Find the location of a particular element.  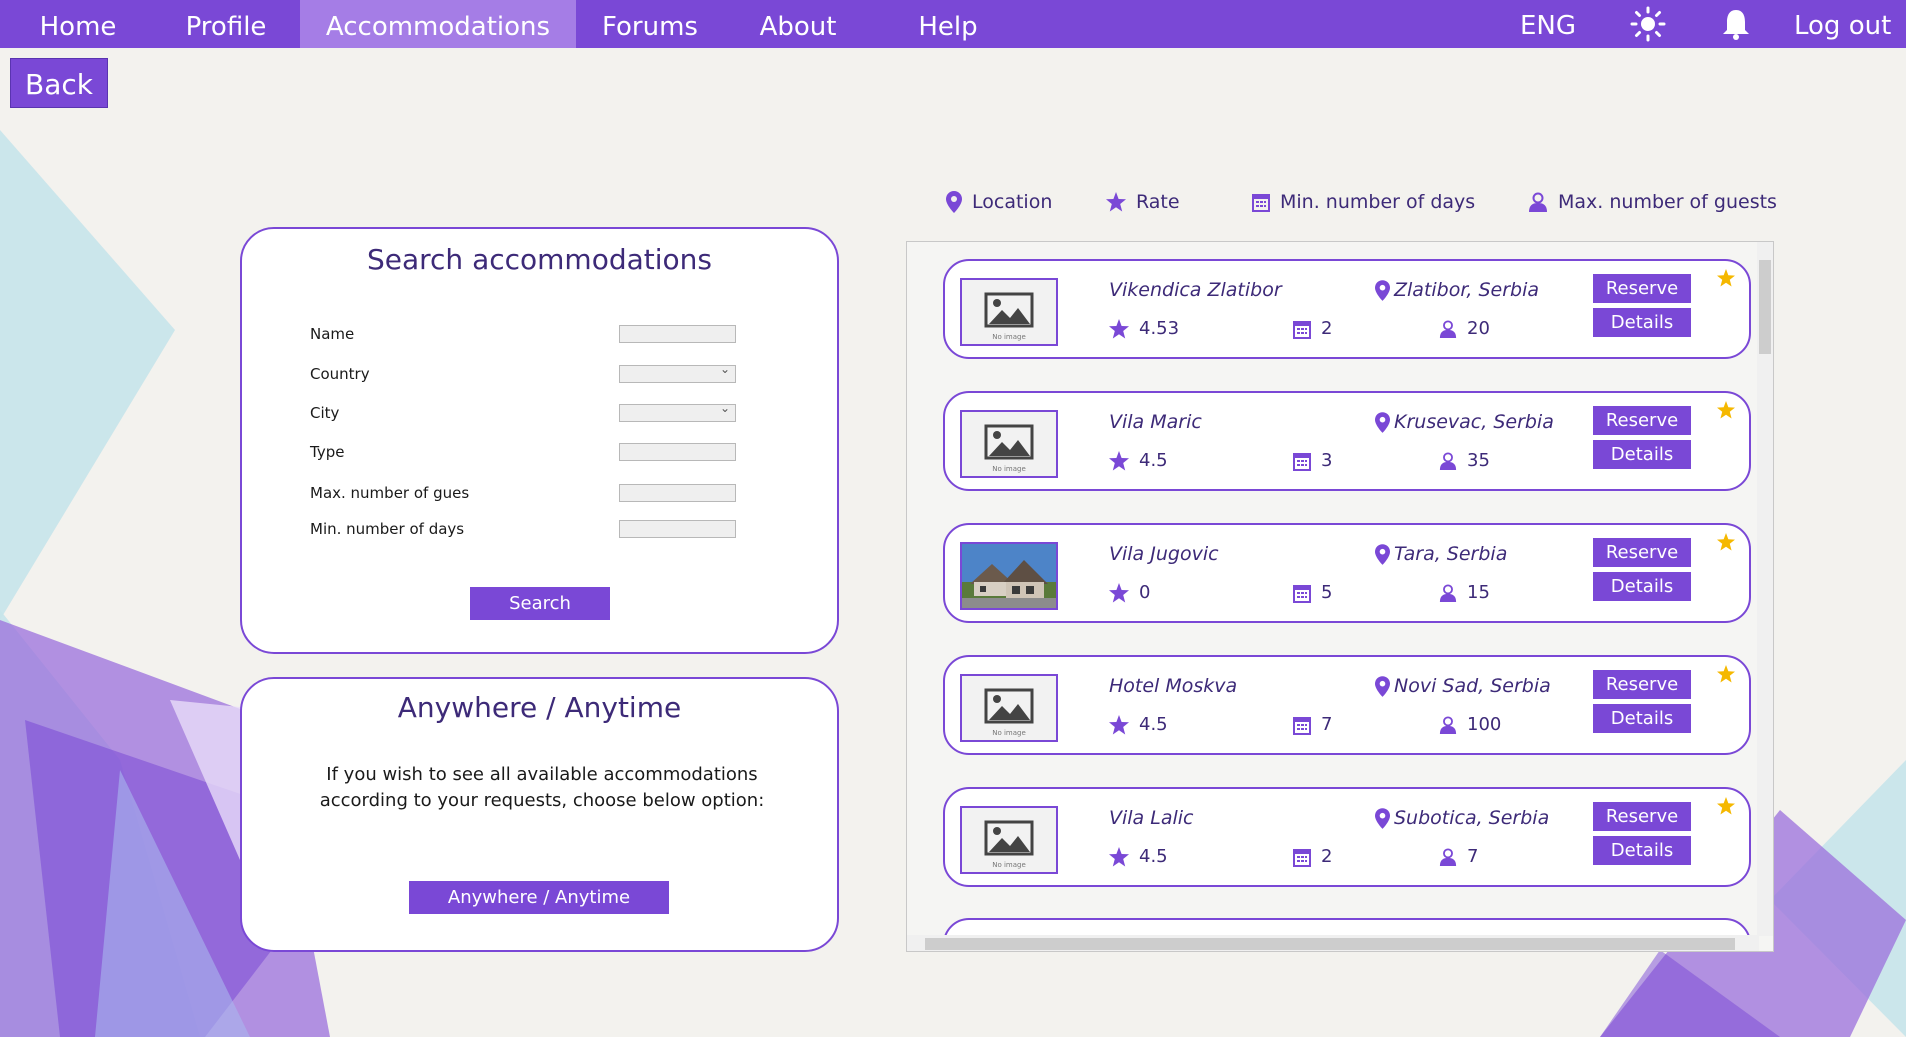

search-button: Search is located at coordinates (540, 603).